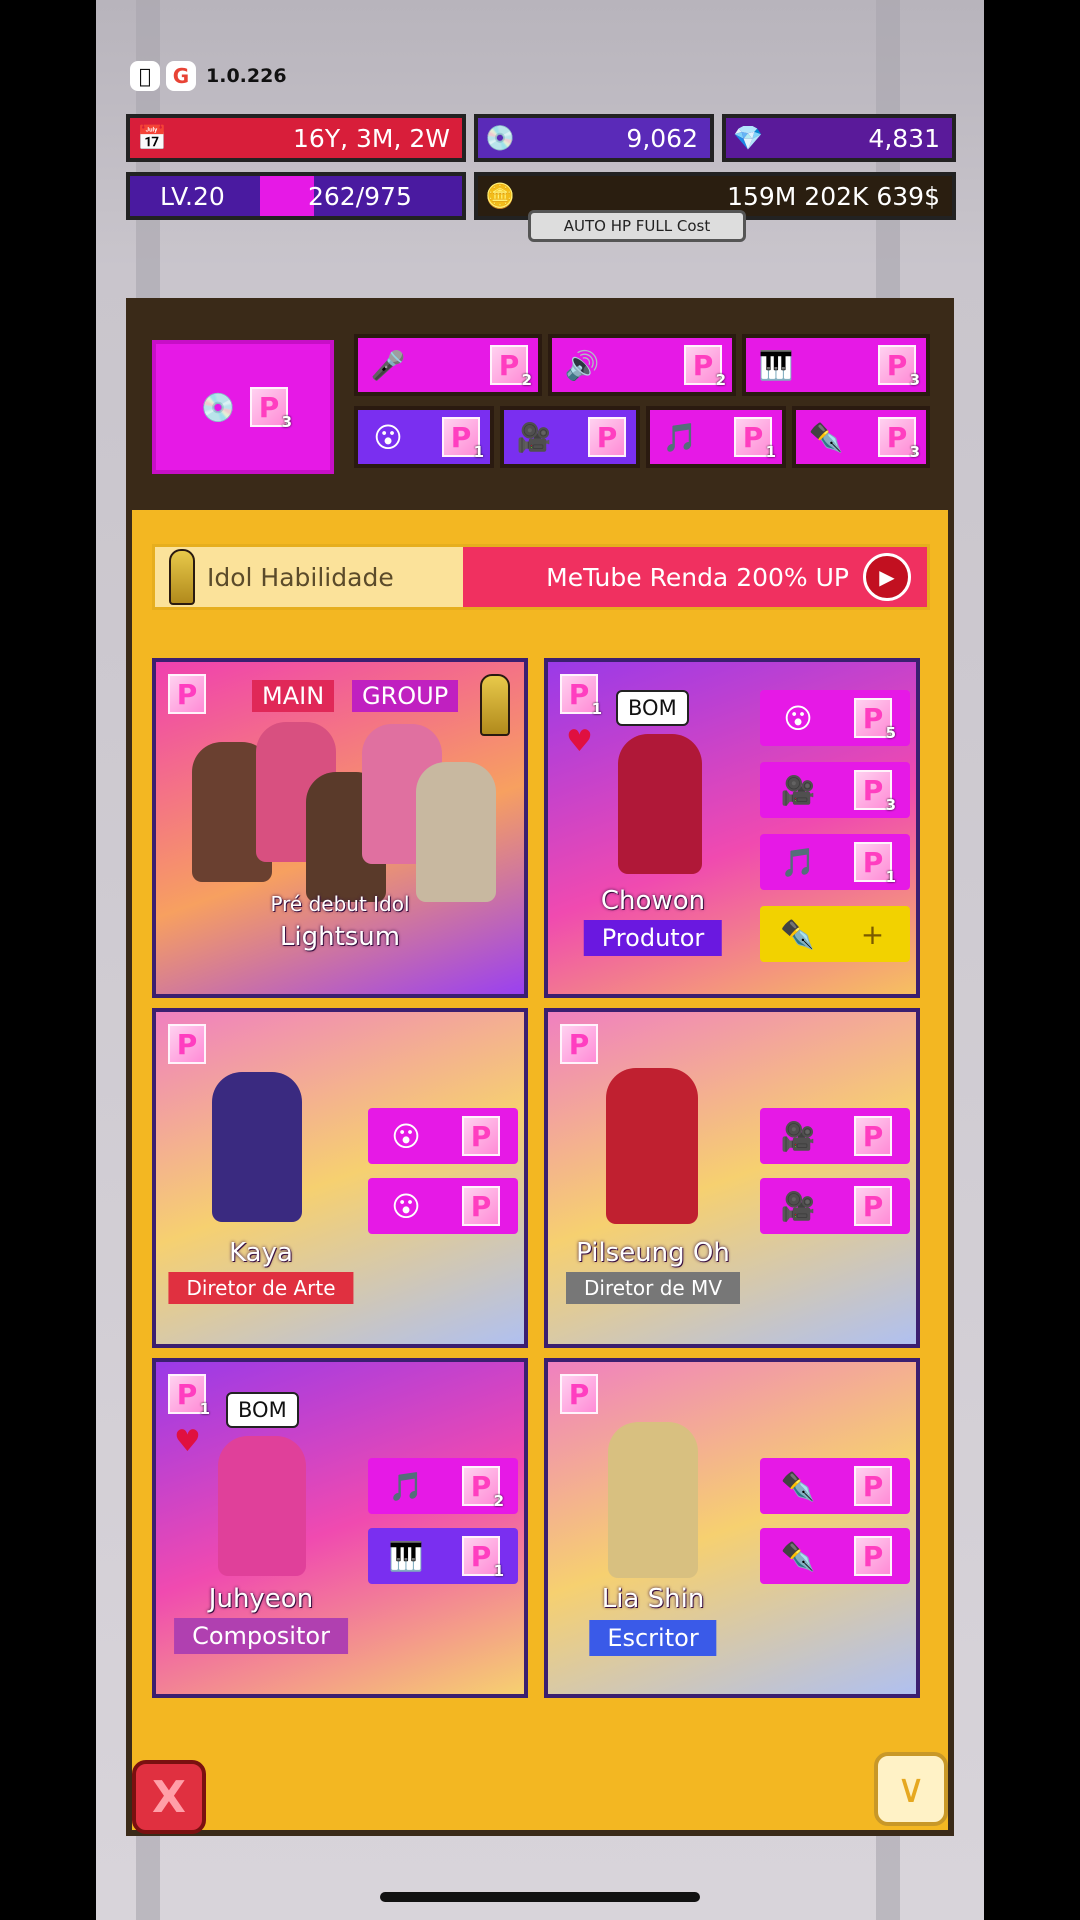  I want to click on date-value: 16Y, 3M, 2W, so click(371, 138).